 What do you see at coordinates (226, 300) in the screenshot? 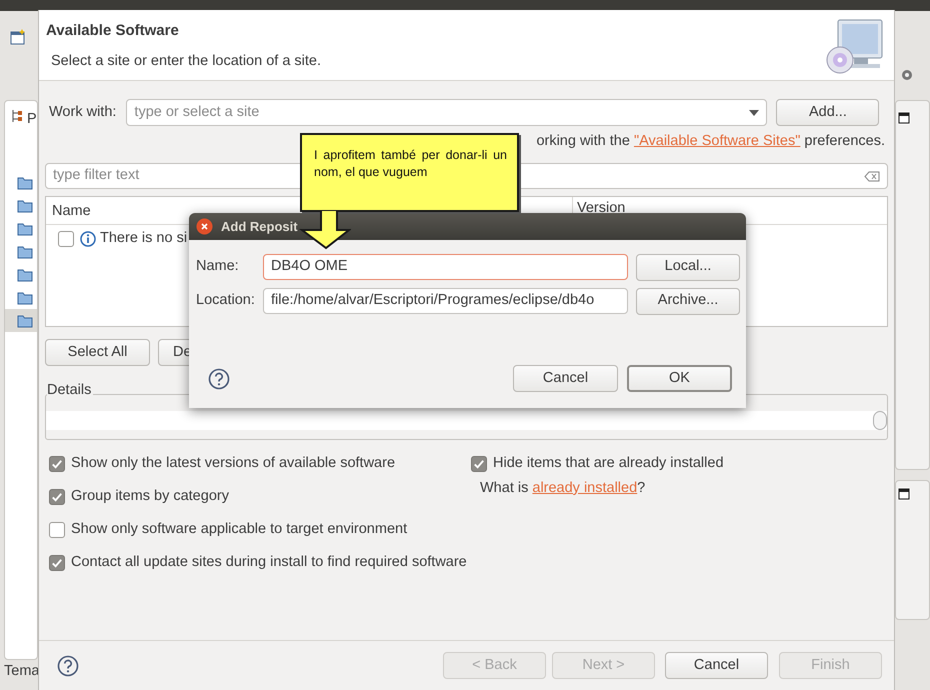
I see `field-label: Location:` at bounding box center [226, 300].